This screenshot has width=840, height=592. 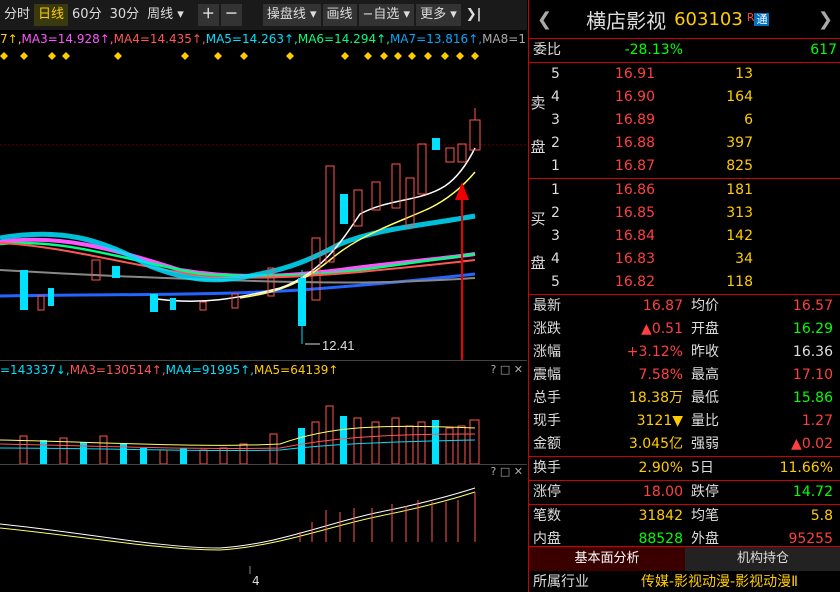 I want to click on level-volume: 164, so click(x=739, y=97).